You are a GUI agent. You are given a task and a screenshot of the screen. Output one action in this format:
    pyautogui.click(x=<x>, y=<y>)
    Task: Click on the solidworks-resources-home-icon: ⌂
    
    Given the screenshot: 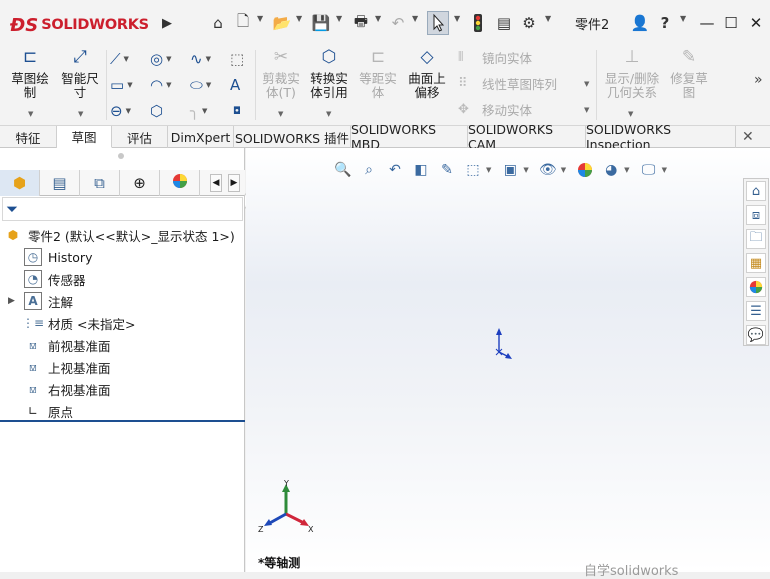 What is the action you would take?
    pyautogui.click(x=756, y=191)
    